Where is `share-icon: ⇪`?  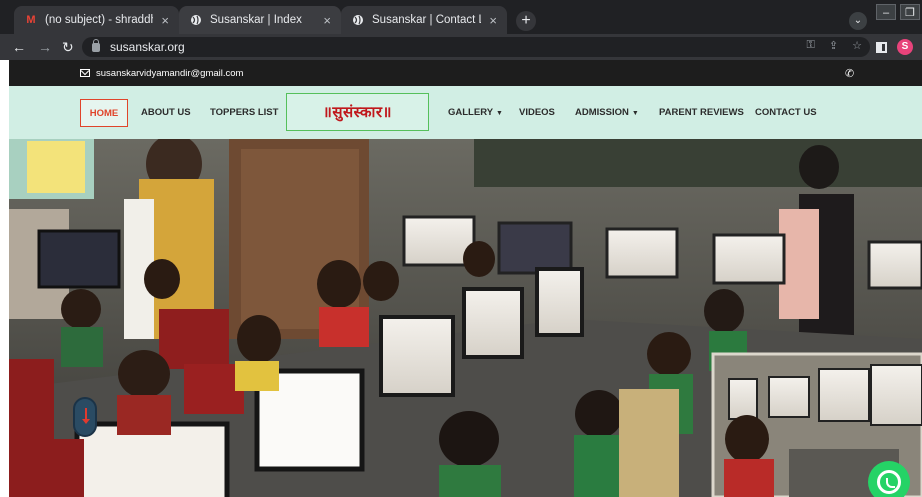
share-icon: ⇪ is located at coordinates (833, 45).